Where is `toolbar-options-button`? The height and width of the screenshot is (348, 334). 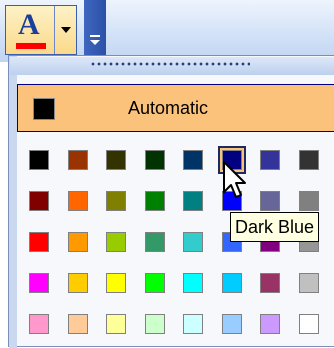
toolbar-options-button is located at coordinates (95, 30).